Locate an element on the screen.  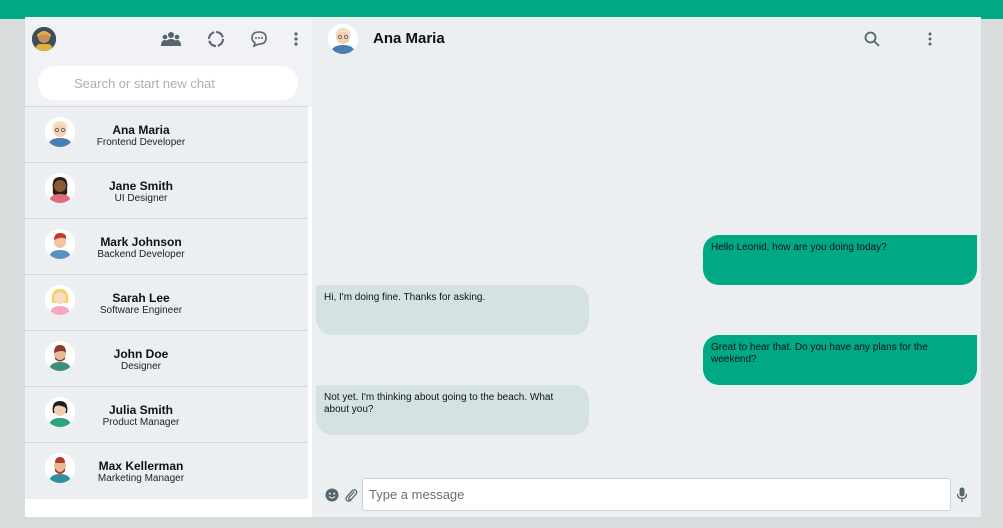
microphone-icon is located at coordinates (962, 495).